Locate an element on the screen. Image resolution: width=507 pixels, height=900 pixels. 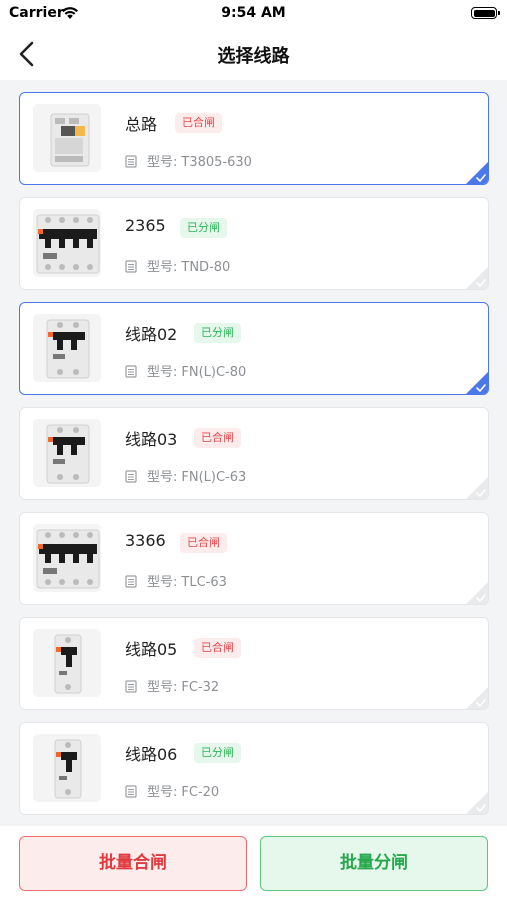
clock: 9:54 AM is located at coordinates (253, 13).